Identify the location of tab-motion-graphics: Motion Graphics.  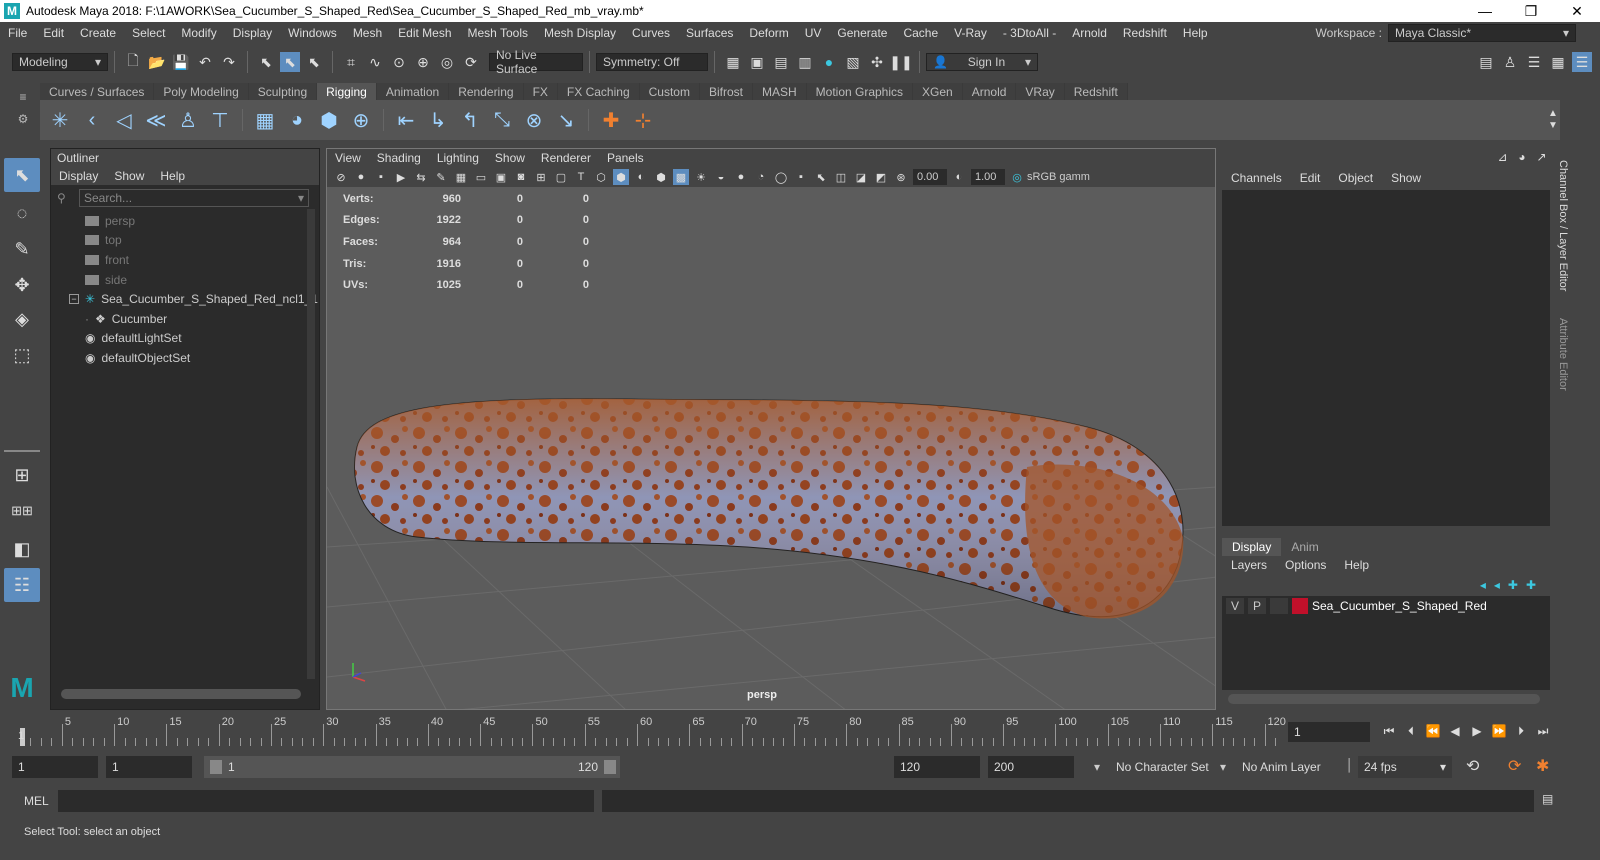
(860, 91).